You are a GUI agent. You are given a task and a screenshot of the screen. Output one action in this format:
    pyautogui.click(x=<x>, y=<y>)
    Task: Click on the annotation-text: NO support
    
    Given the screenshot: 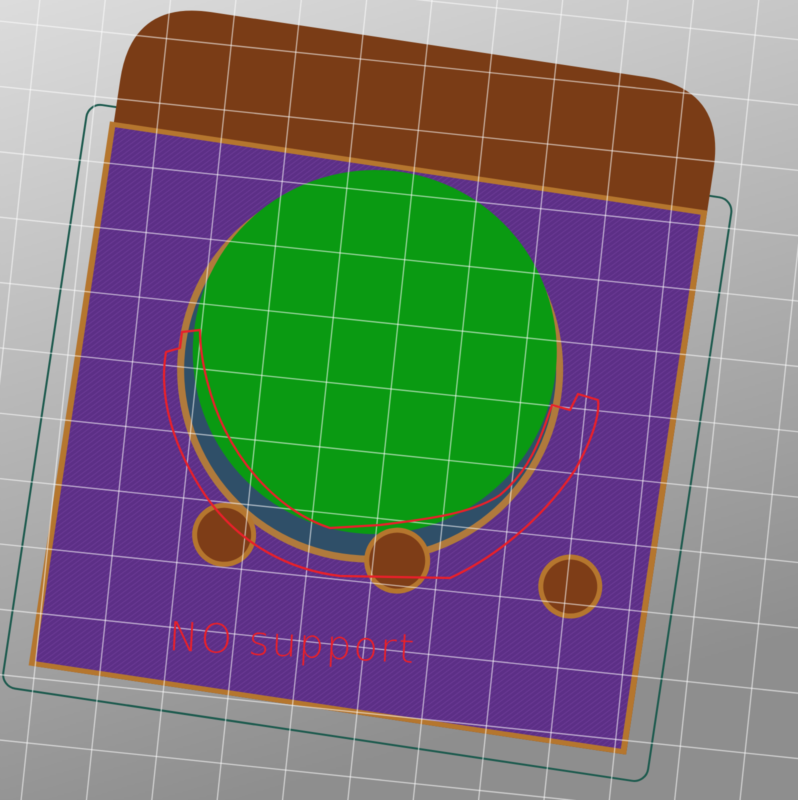 What is the action you would take?
    pyautogui.click(x=292, y=643)
    